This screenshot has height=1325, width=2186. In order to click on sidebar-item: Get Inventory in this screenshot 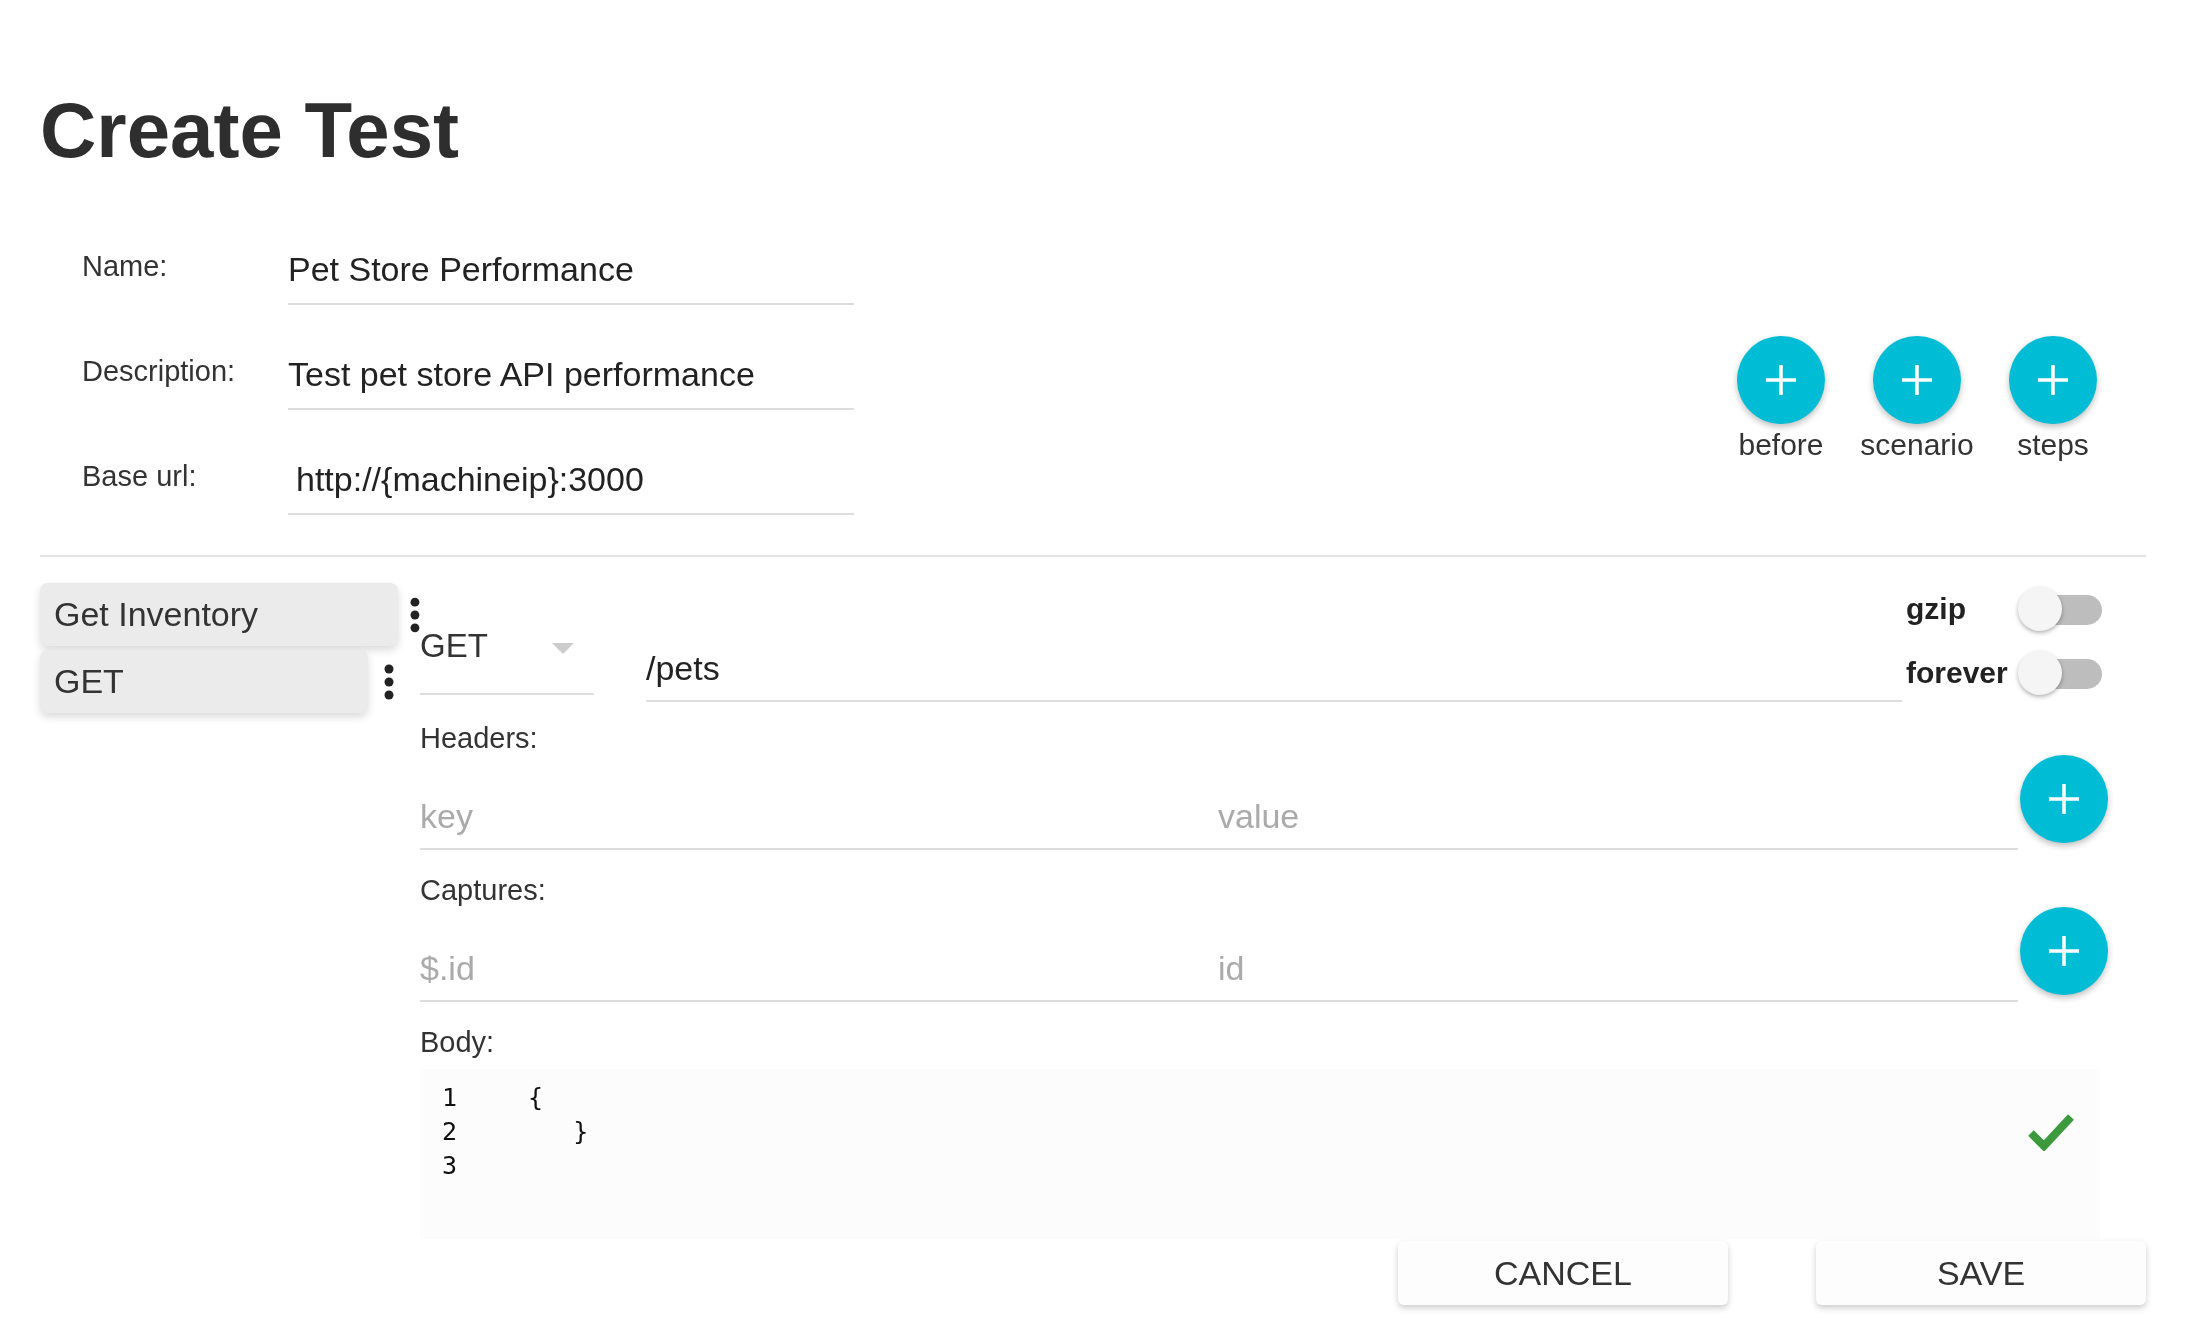, I will do `click(219, 614)`.